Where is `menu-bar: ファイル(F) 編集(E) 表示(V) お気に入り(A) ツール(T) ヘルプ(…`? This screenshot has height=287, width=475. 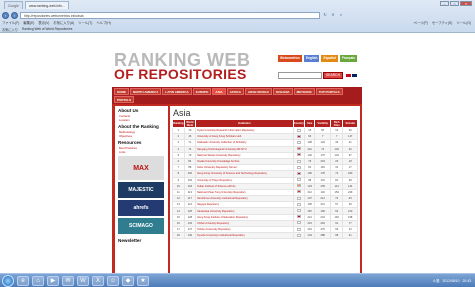
menu-bar: ファイル(F) 編集(E) 表示(V) お気に入り(A) ツール(T) ヘルプ(… is located at coordinates (56, 23).